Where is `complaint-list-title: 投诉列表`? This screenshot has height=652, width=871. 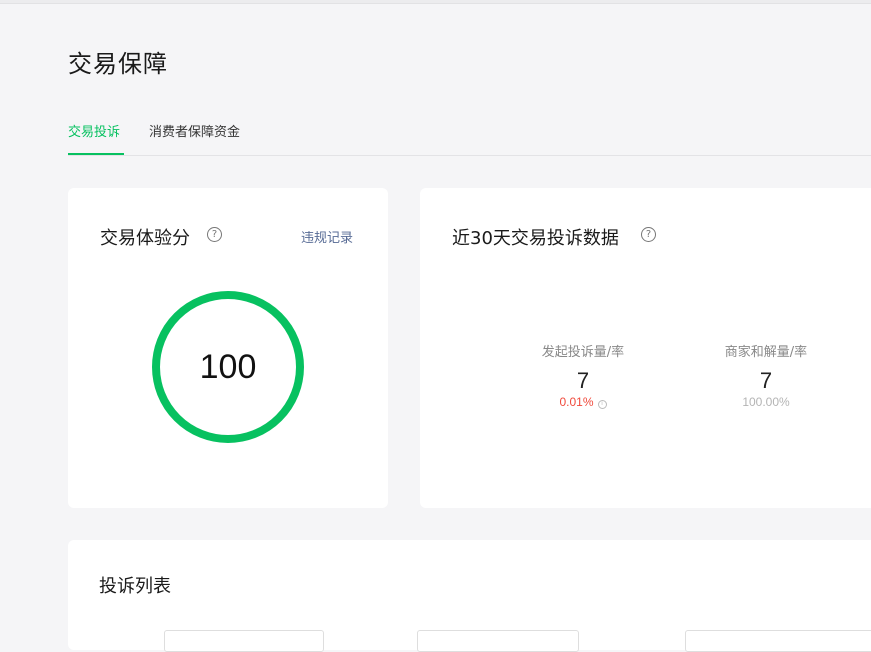
complaint-list-title: 投诉列表 is located at coordinates (135, 586).